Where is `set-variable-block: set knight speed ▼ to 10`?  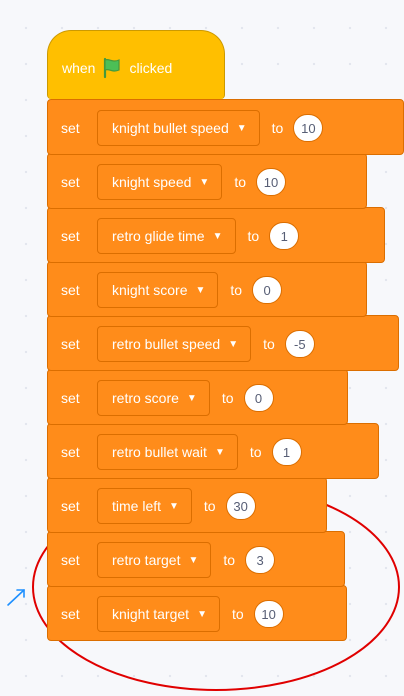 set-variable-block: set knight speed ▼ to 10 is located at coordinates (207, 181).